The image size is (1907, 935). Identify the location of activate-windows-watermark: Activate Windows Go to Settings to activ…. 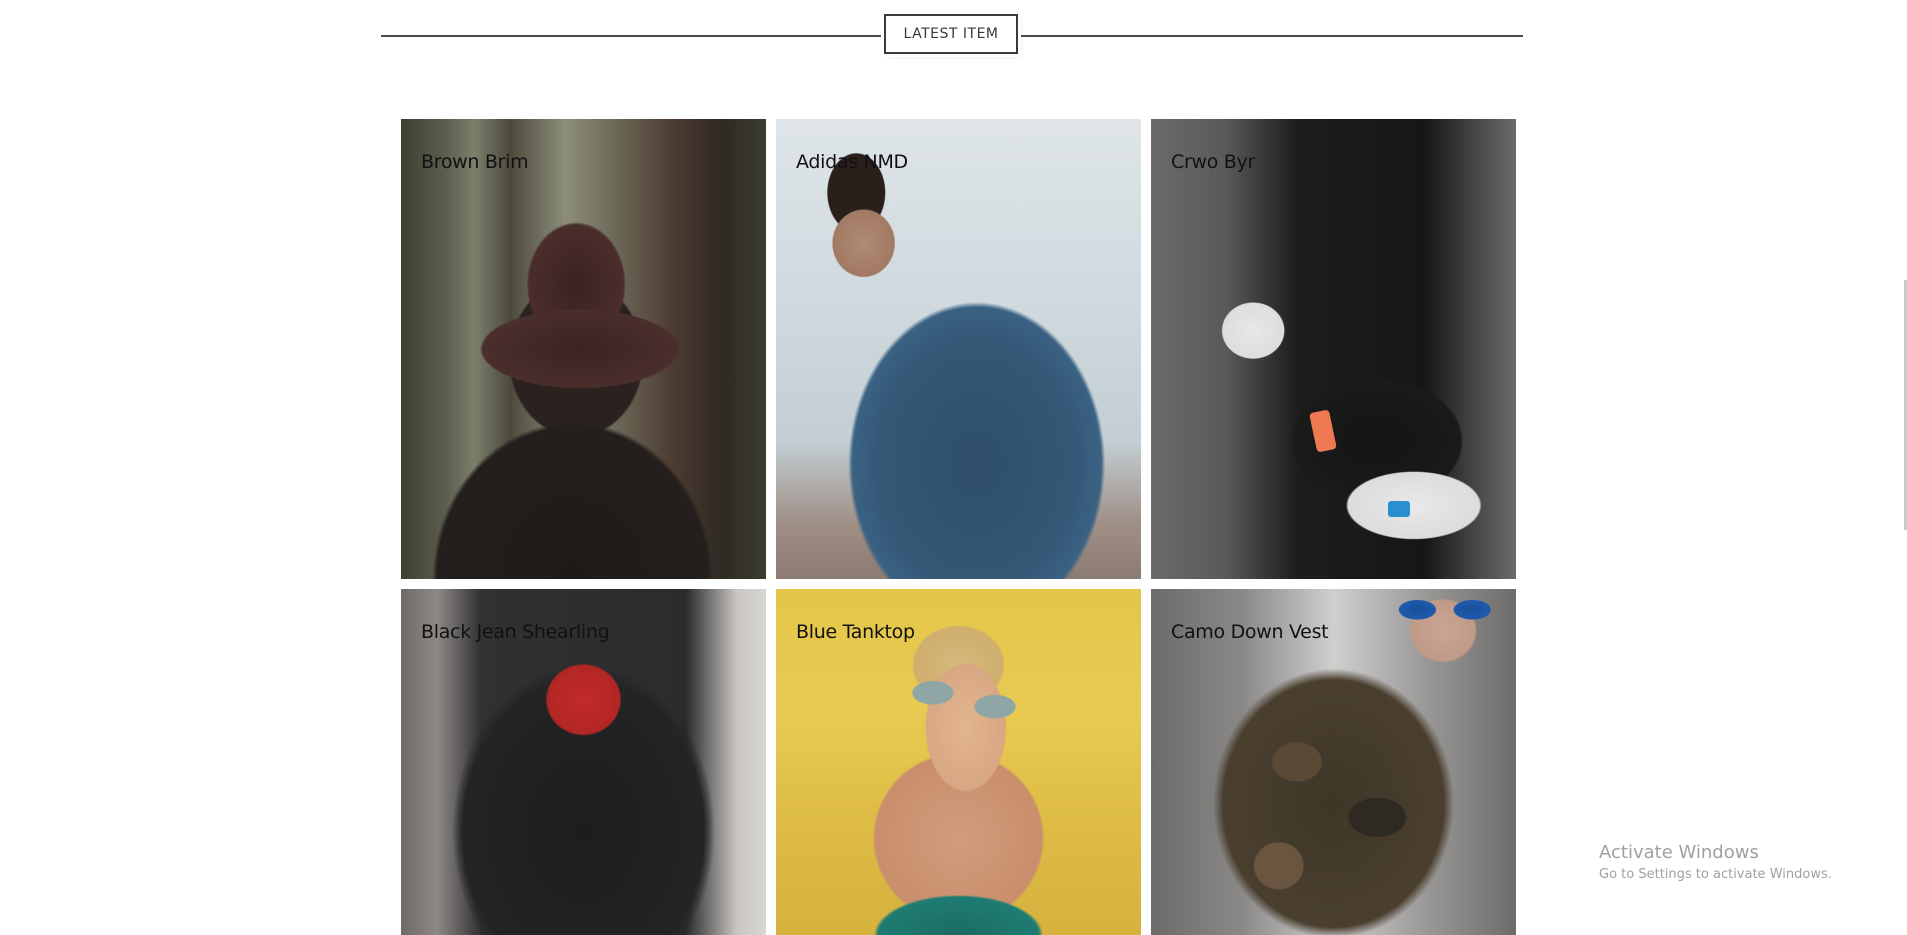
(1715, 862).